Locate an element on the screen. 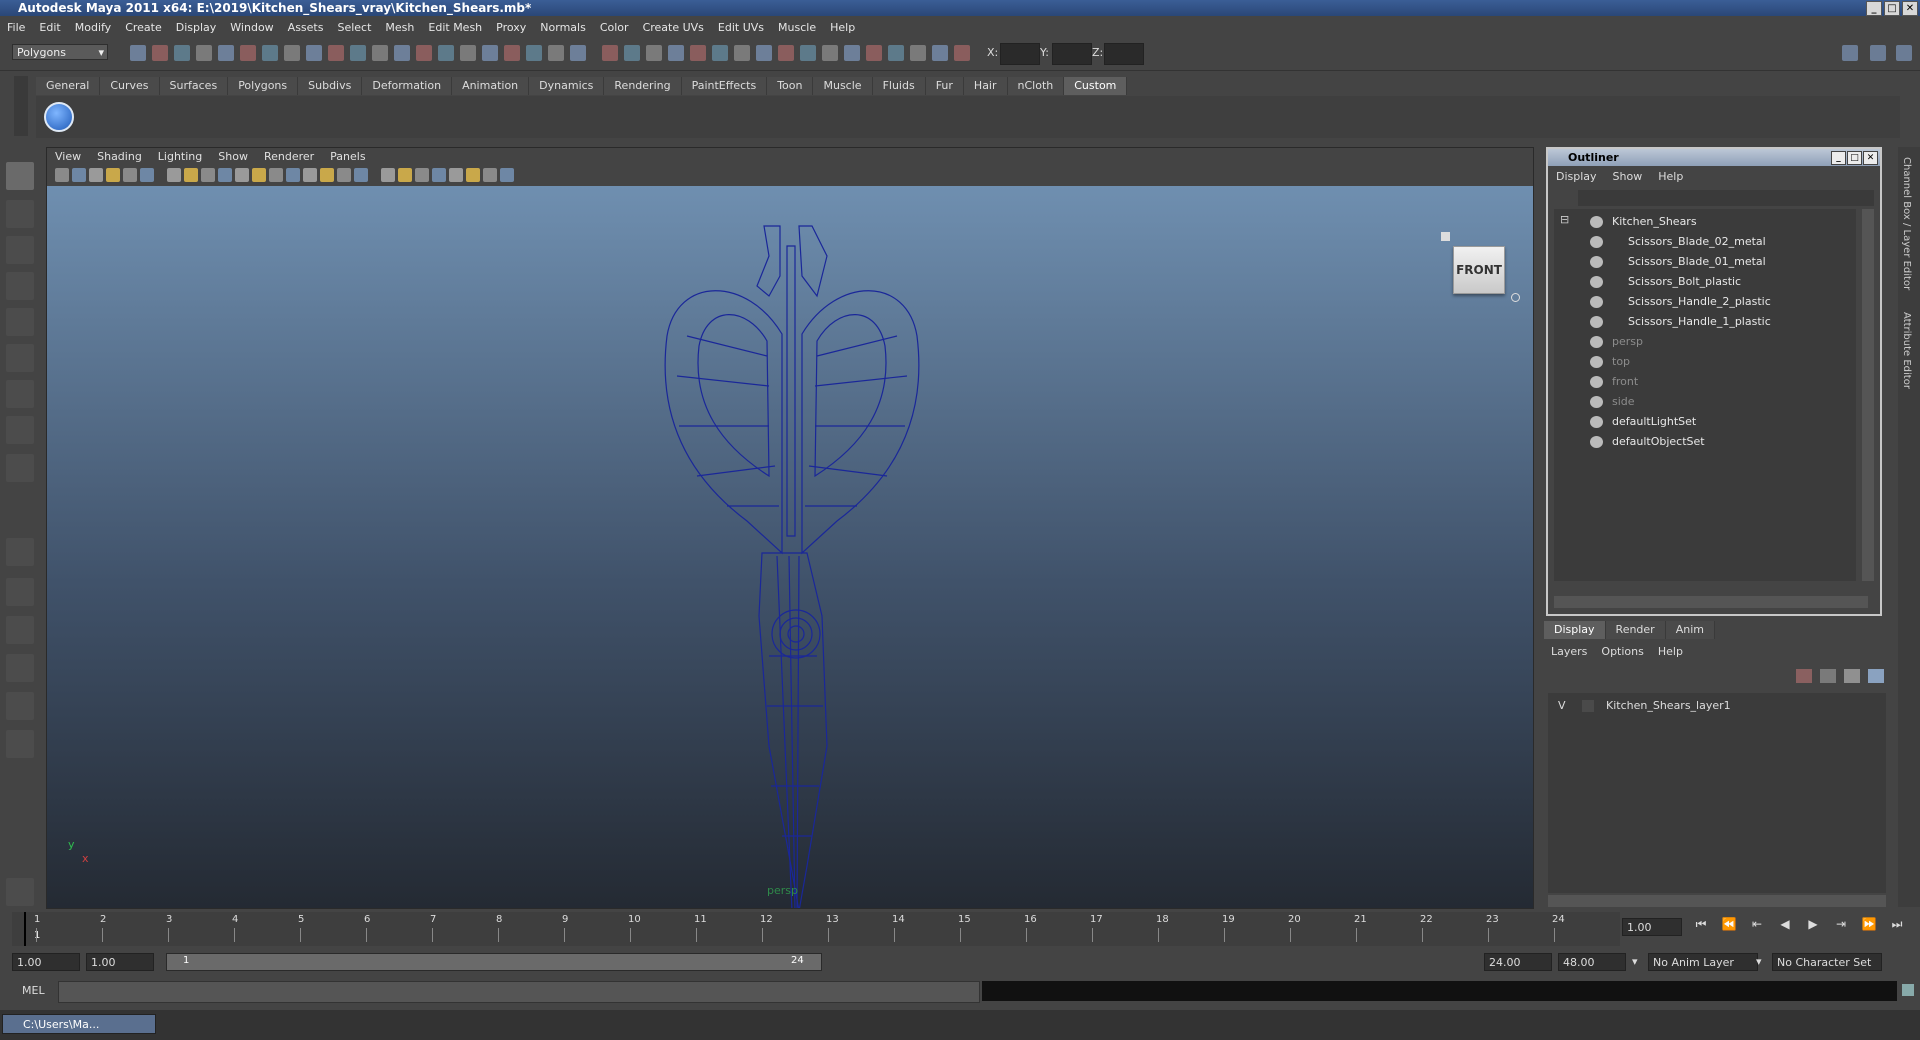  shelf-tab-rendering: Rendering is located at coordinates (643, 86).